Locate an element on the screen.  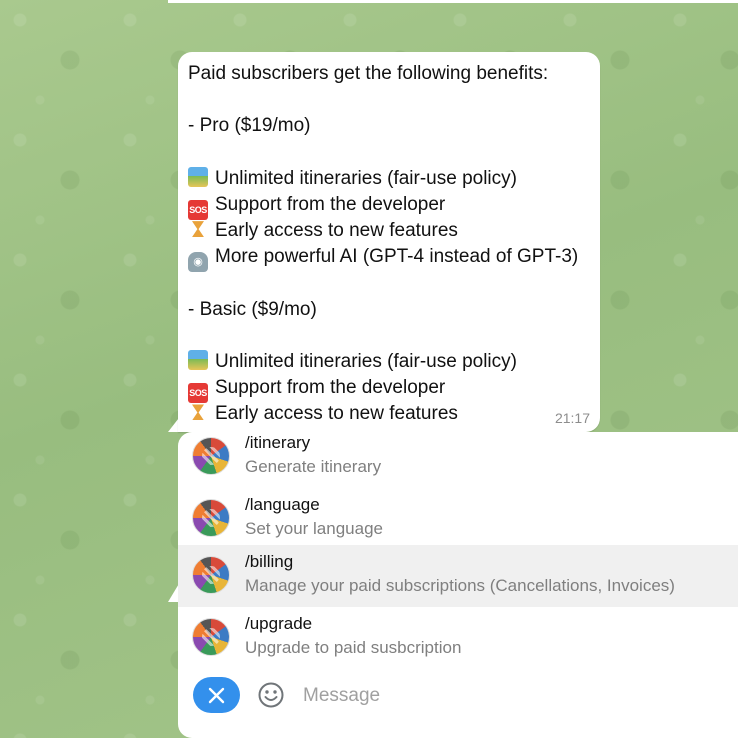
command-item-upgrade: /upgrade Upgrade to paid susbcription is located at coordinates (458, 638).